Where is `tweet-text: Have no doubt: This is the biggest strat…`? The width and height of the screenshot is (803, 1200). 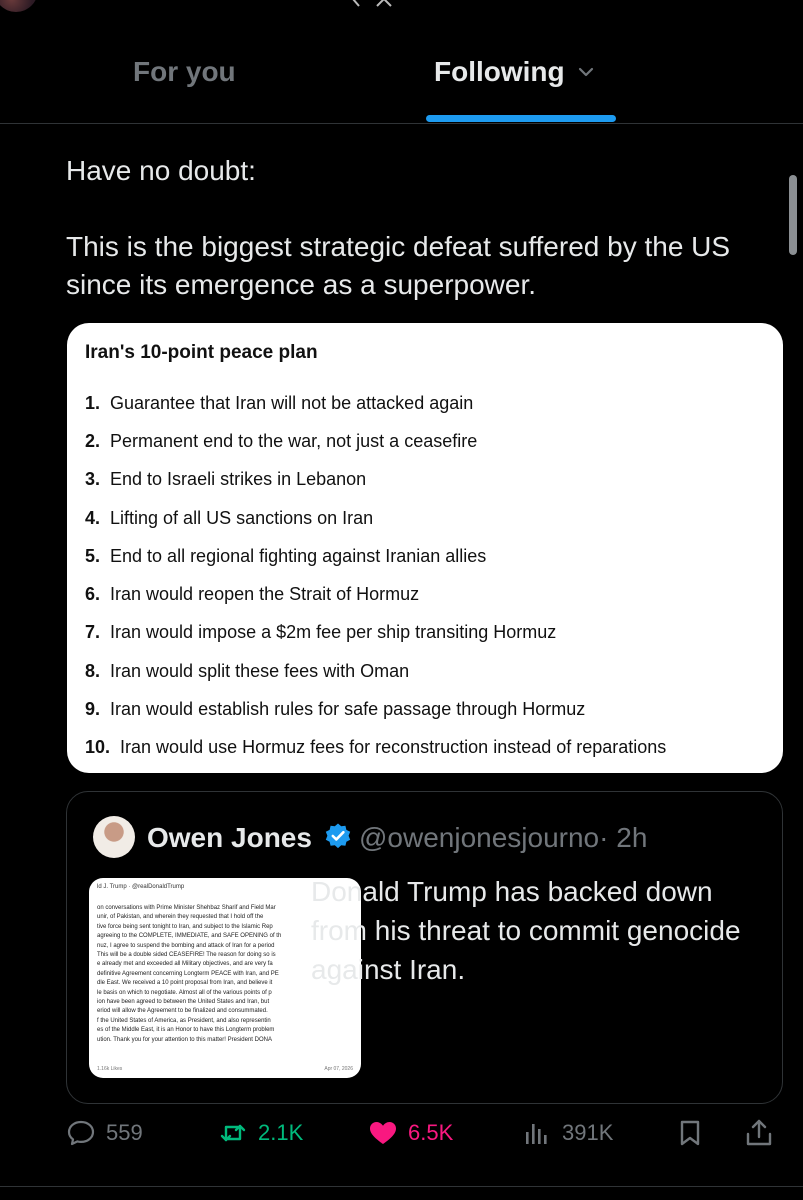
tweet-text: Have no doubt: This is the biggest strat… is located at coordinates (421, 228).